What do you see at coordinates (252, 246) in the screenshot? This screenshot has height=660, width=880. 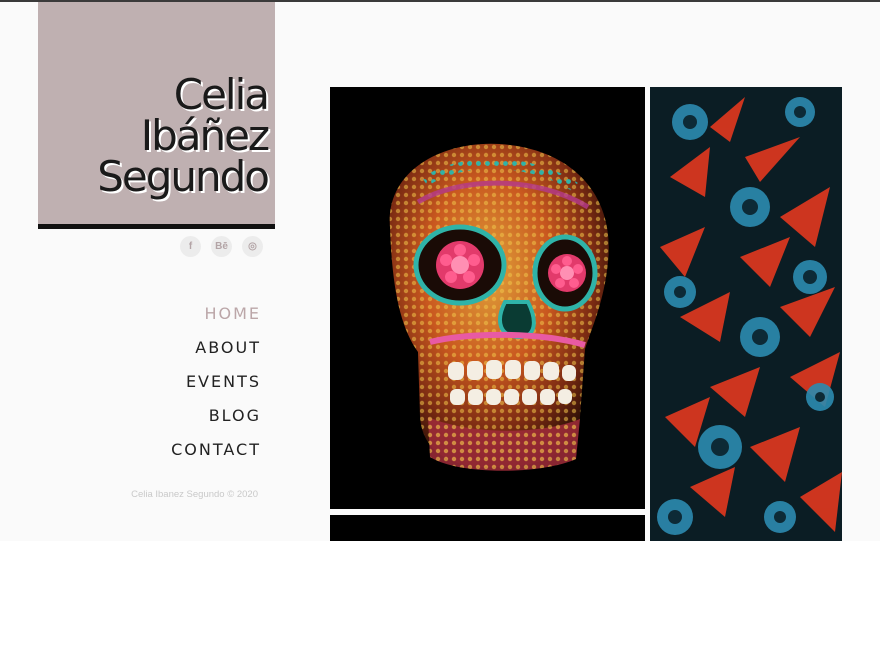 I see `instagram-icon: ◎` at bounding box center [252, 246].